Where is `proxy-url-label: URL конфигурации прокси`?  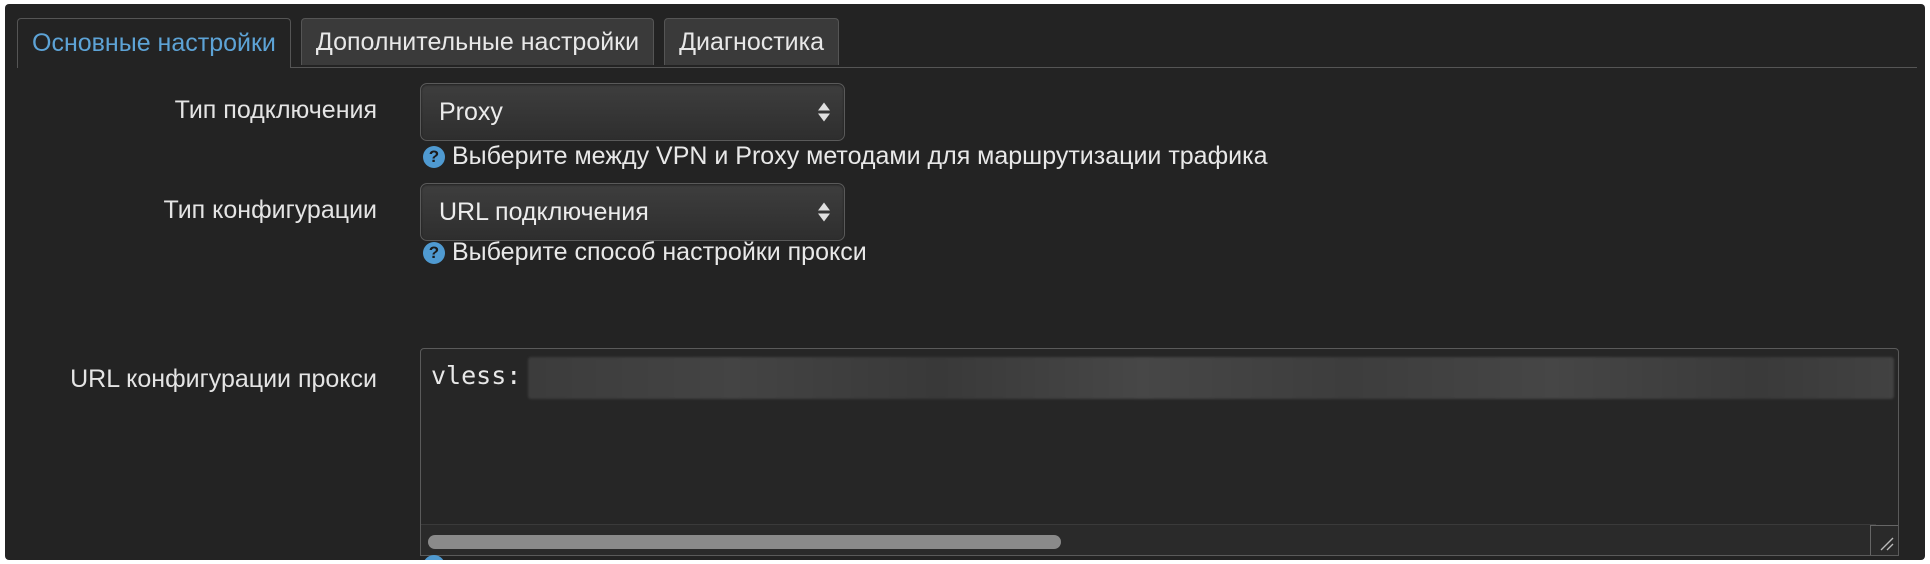
proxy-url-label: URL конфигурации прокси is located at coordinates (223, 379).